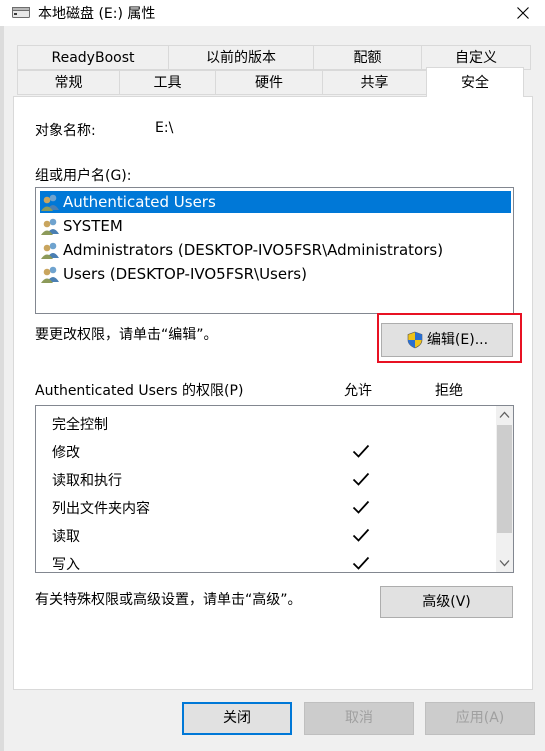 The height and width of the screenshot is (751, 545). I want to click on permission-row: 读取和执行, so click(272, 479).